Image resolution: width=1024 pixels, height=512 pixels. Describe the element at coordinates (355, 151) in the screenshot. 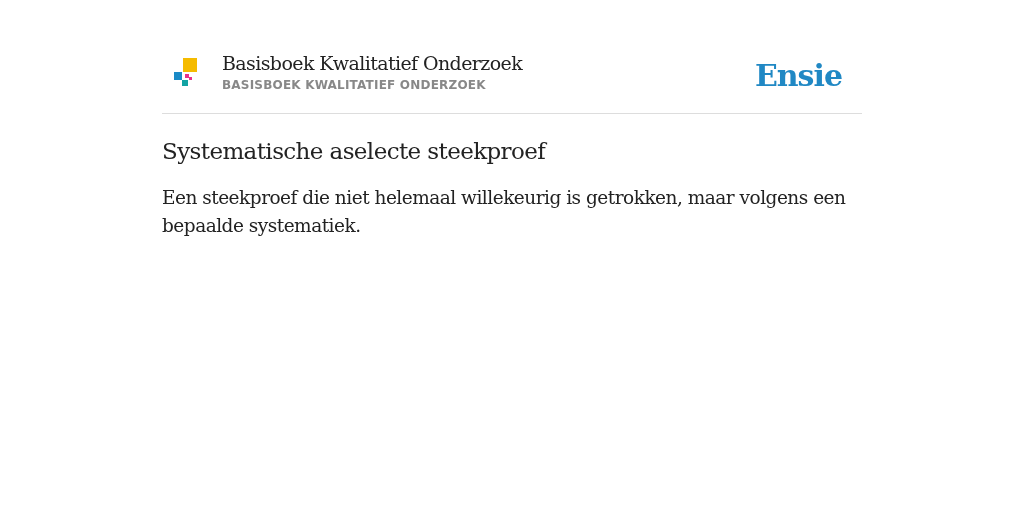

I see `entry-term: Systematische aselecte steekproef` at that location.